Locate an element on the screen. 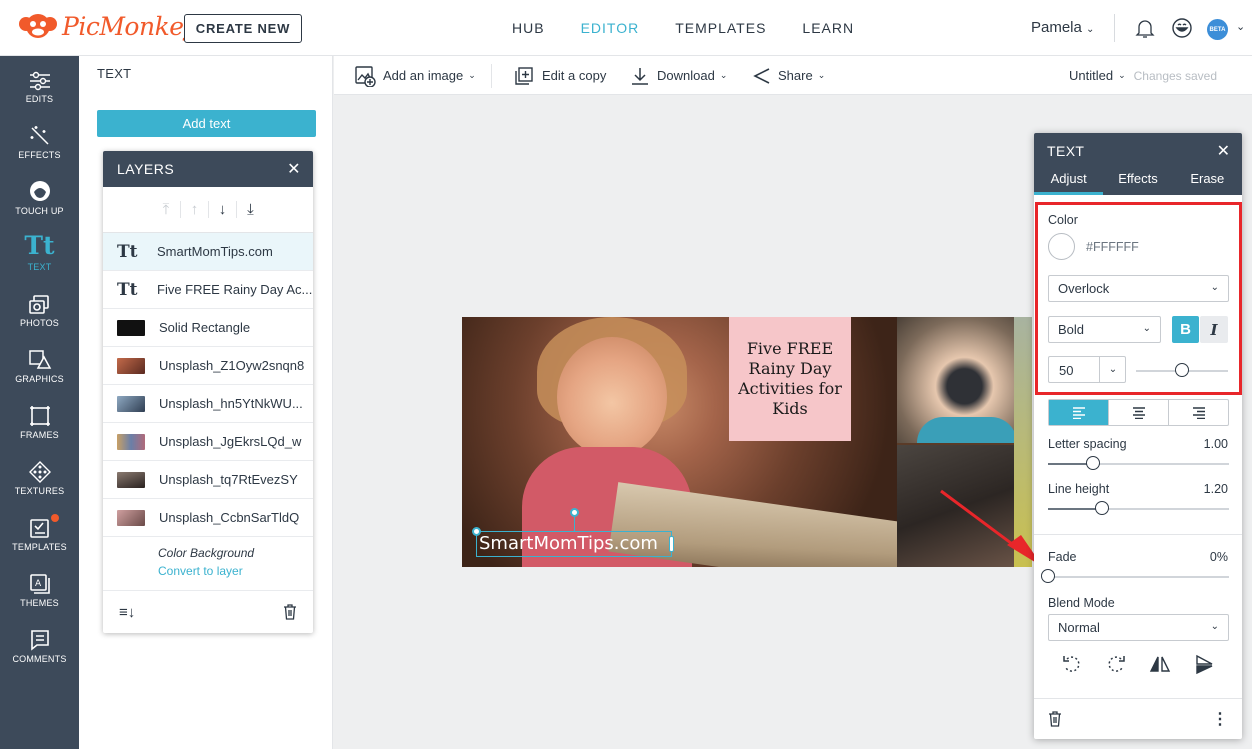 The image size is (1252, 749). photo-detail is located at coordinates (612, 397).